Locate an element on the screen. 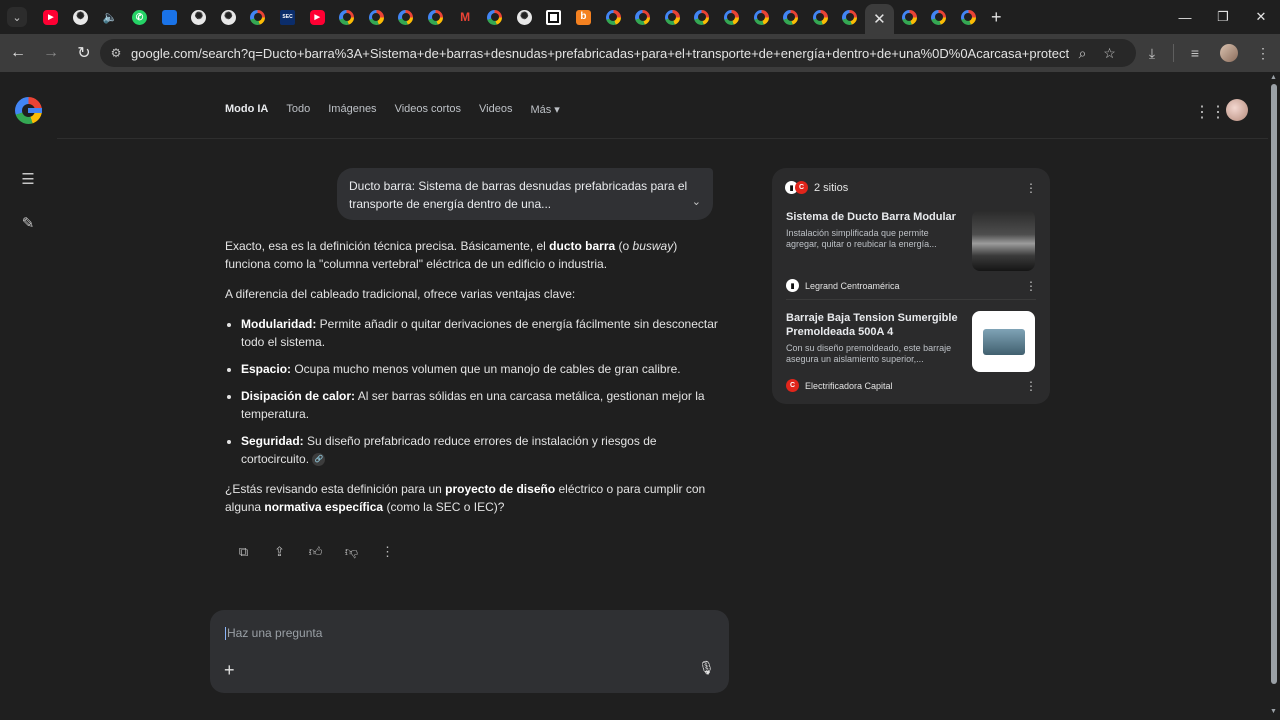  new-tab-button: + is located at coordinates (996, 17).